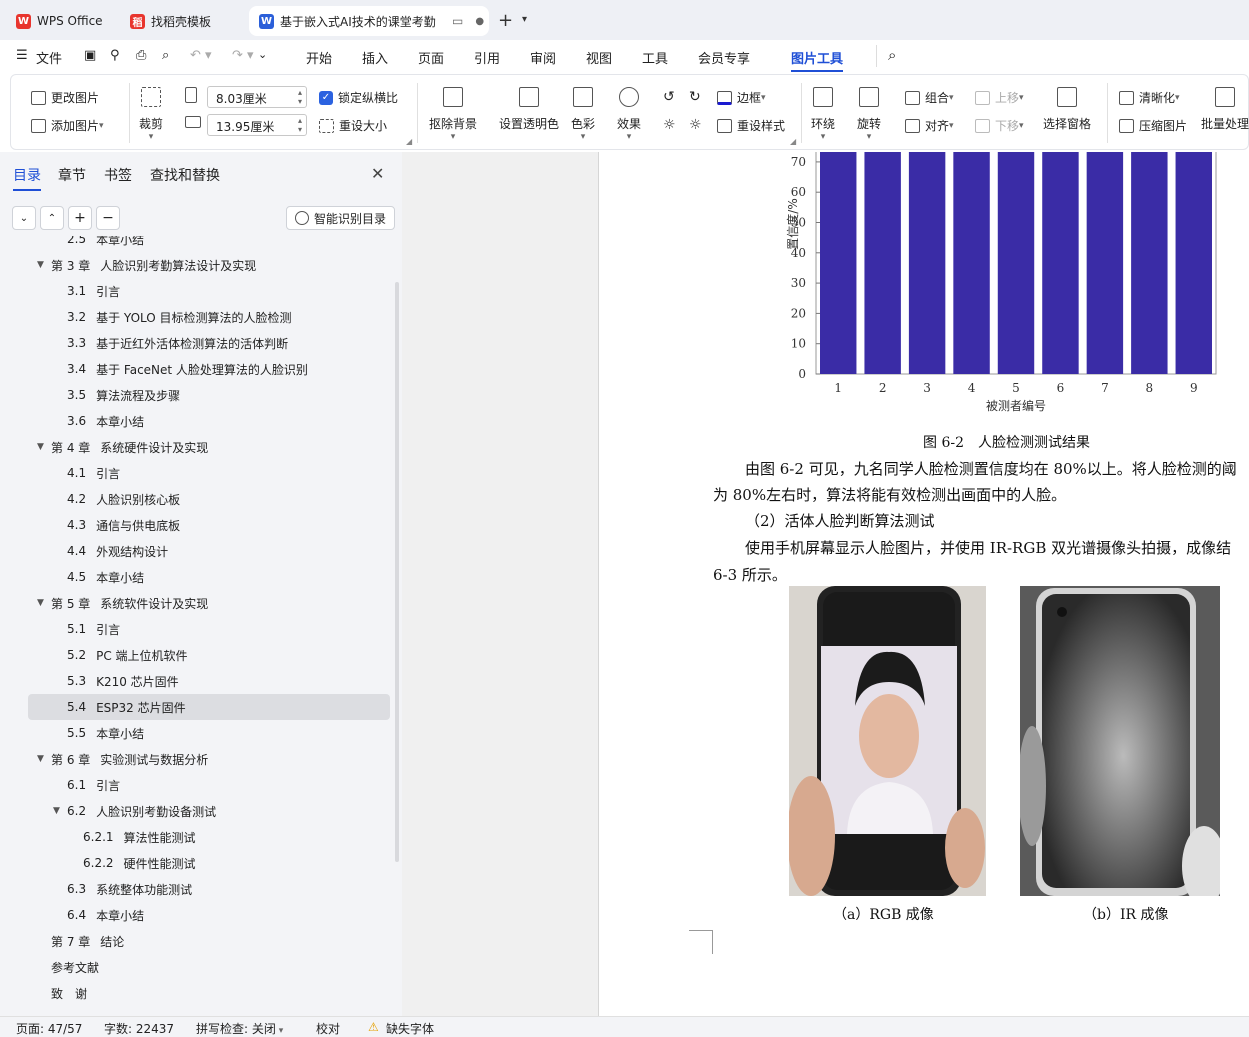 The height and width of the screenshot is (1037, 1249). What do you see at coordinates (151, 114) in the screenshot?
I see `crop-button: 裁剪` at bounding box center [151, 114].